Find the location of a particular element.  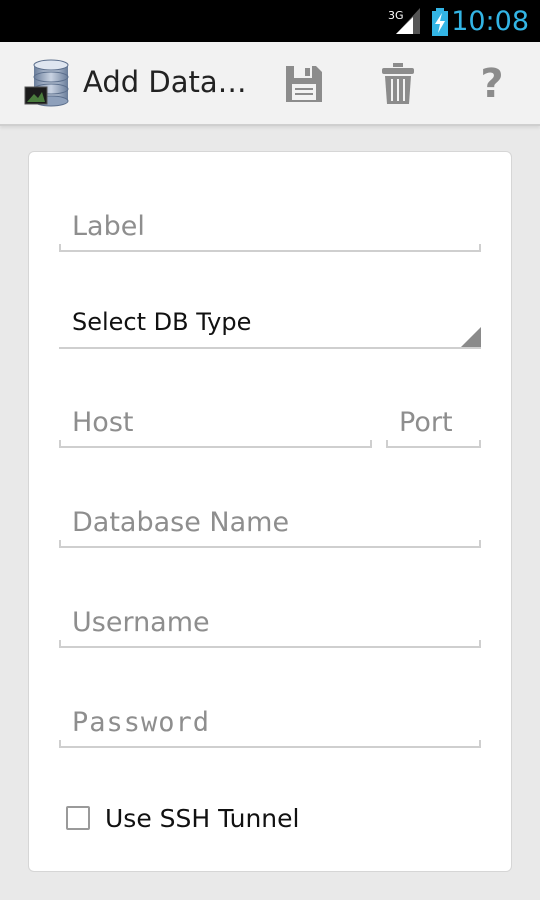

username-field is located at coordinates (270, 623).